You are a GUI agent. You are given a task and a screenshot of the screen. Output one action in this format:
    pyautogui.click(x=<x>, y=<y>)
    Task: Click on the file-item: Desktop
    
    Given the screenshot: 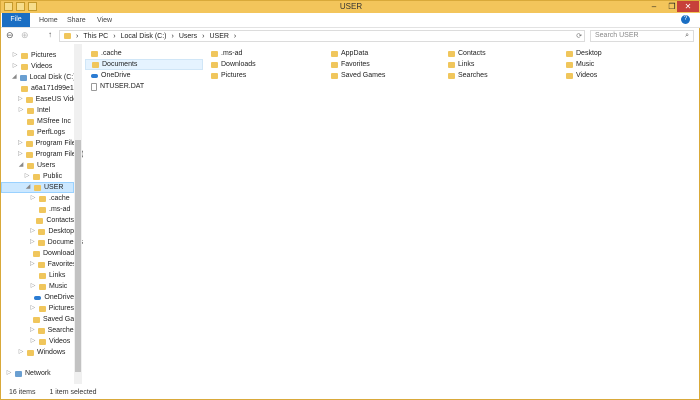 What is the action you would take?
    pyautogui.click(x=619, y=53)
    